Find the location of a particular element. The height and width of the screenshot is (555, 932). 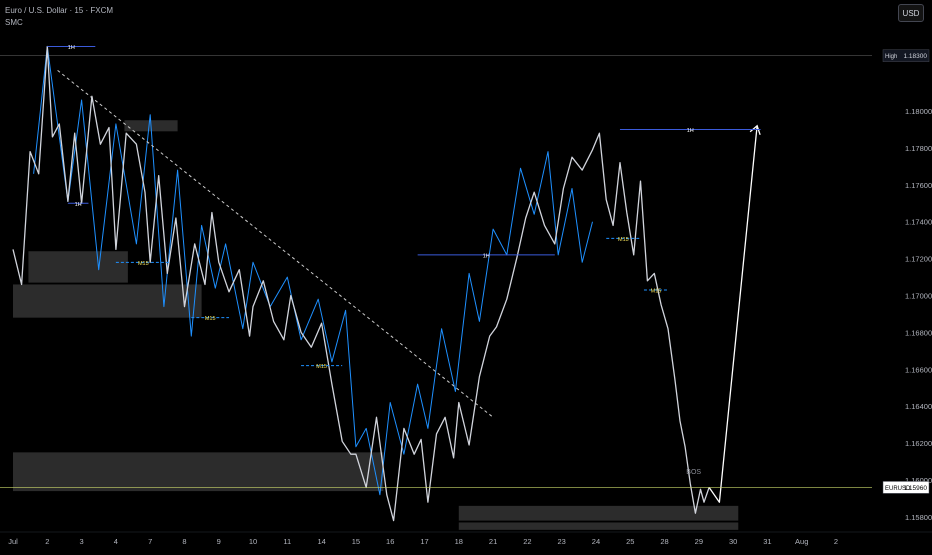

x-tick-label: 15 is located at coordinates (356, 541).